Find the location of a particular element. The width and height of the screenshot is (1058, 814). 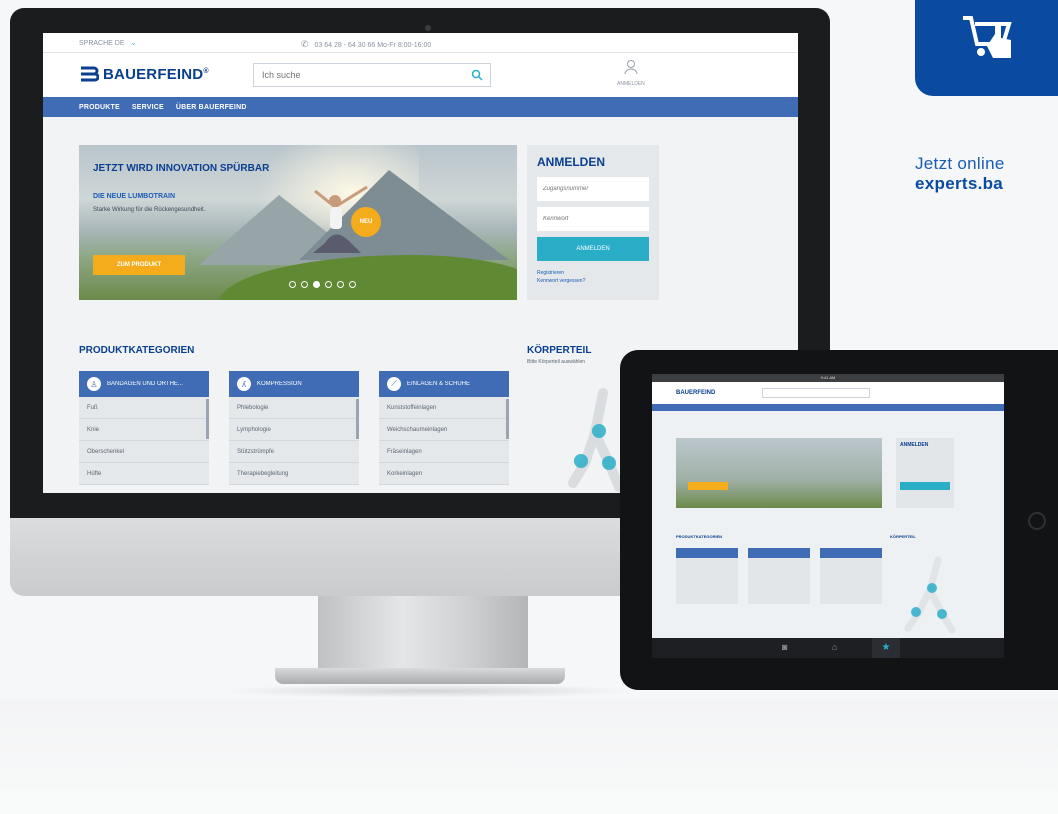

search-icon is located at coordinates (477, 75).